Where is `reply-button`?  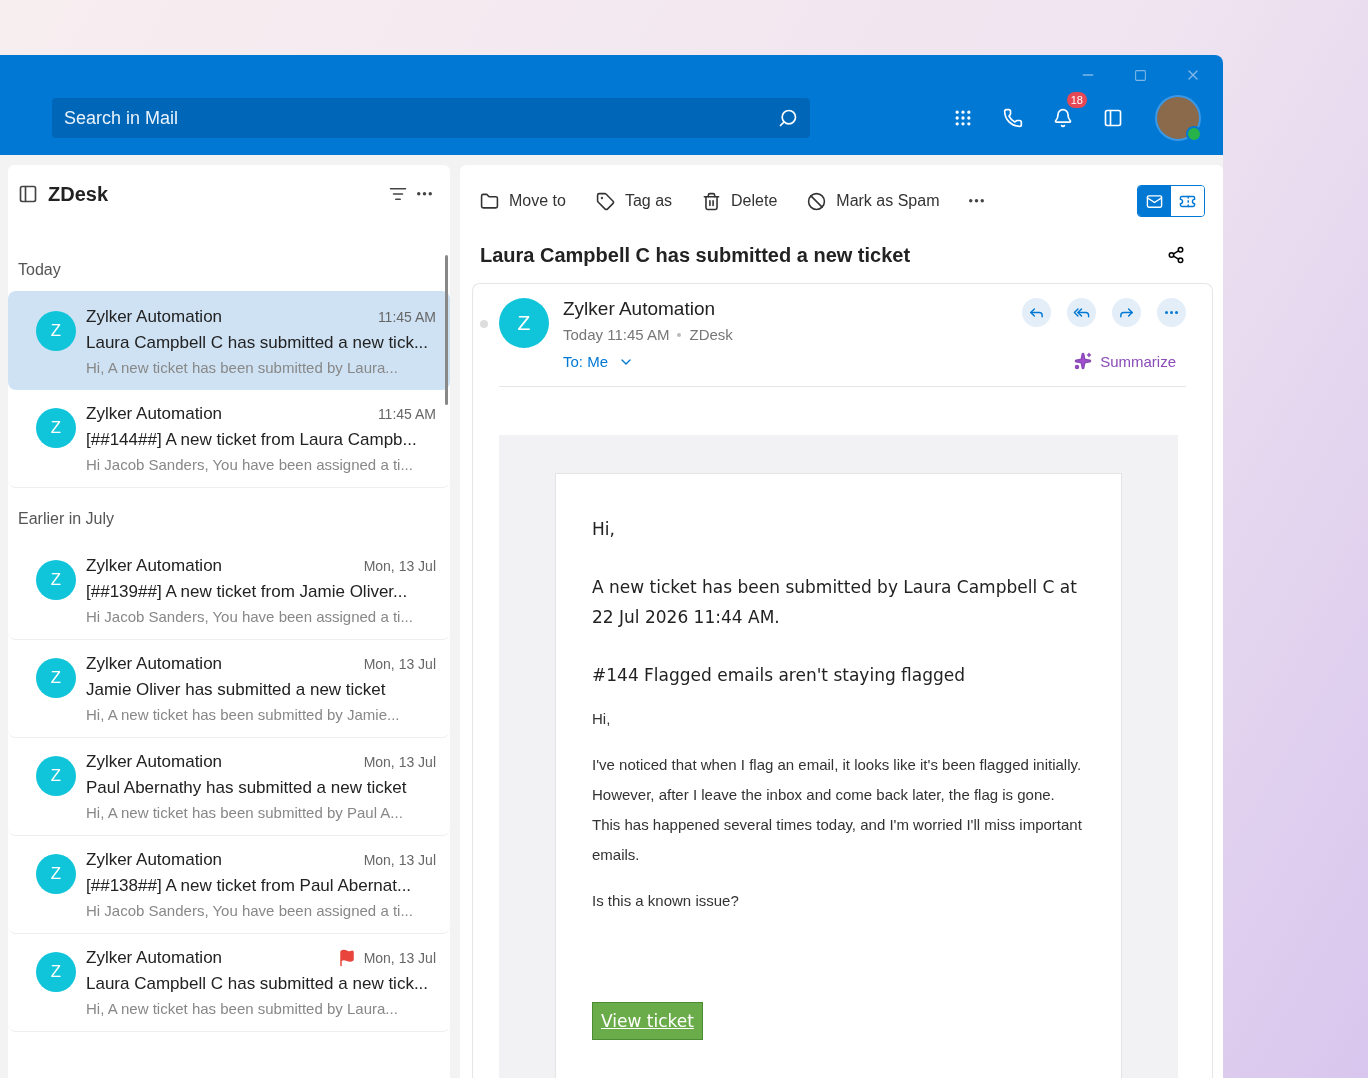 reply-button is located at coordinates (1036, 312).